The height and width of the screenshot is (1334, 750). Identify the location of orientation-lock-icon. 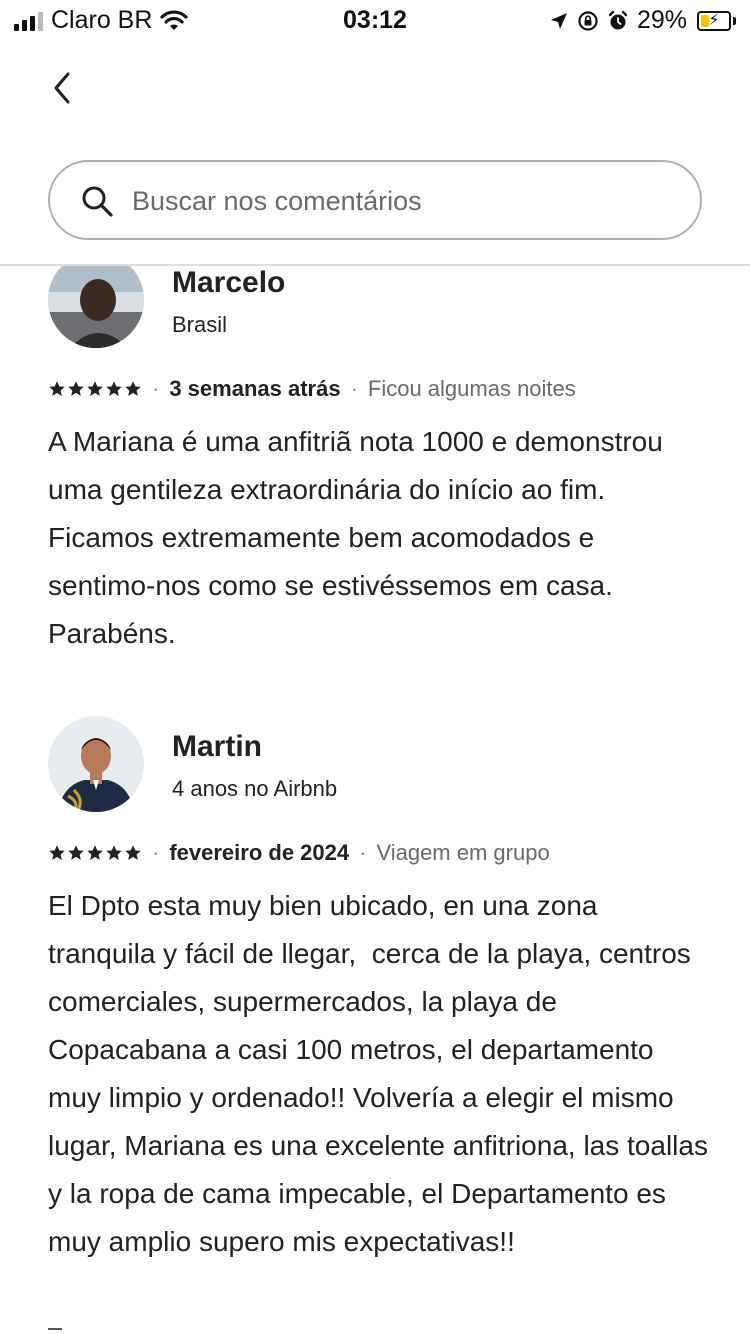
(588, 20).